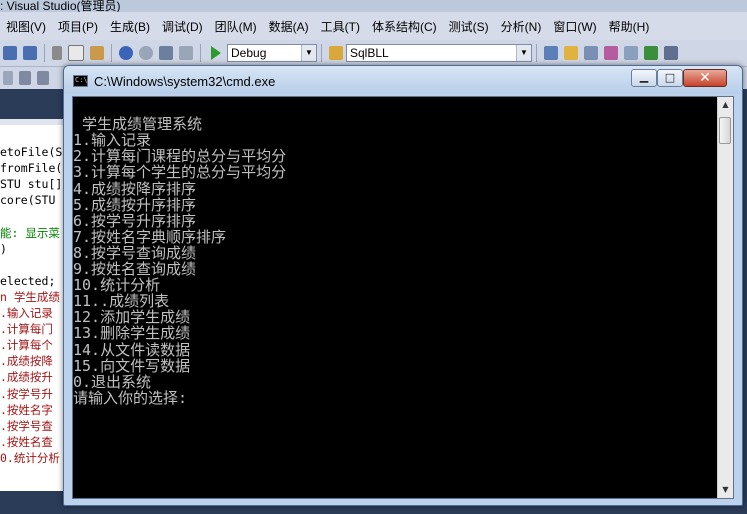 The height and width of the screenshot is (514, 747). What do you see at coordinates (135, 188) in the screenshot?
I see `console-line: 4.成绩按降序排序` at bounding box center [135, 188].